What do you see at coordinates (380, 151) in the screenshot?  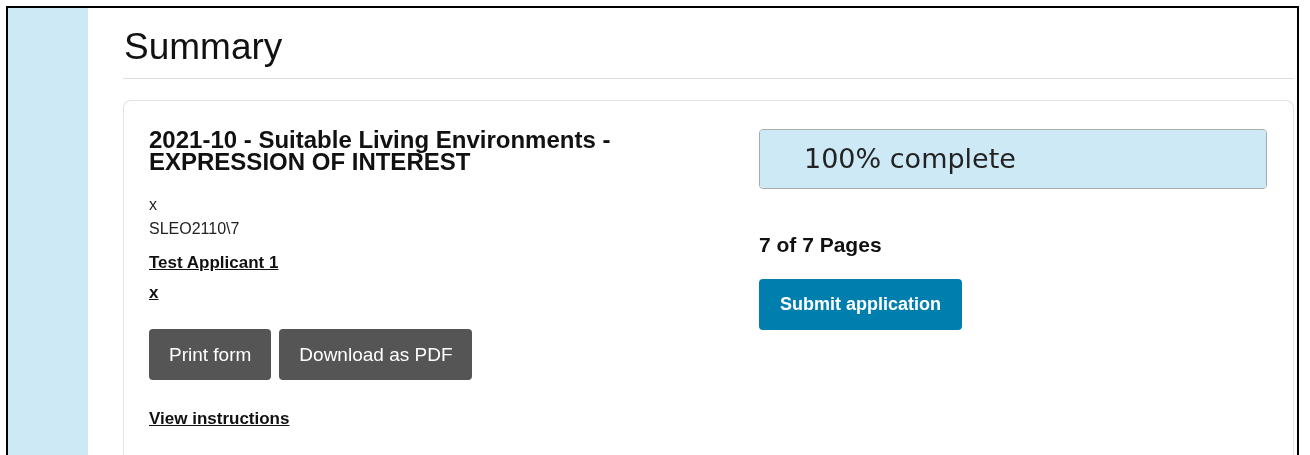 I see `application-title: 2021-10 - Suitable Living Environments - EXPRESSION OF INTEREST` at bounding box center [380, 151].